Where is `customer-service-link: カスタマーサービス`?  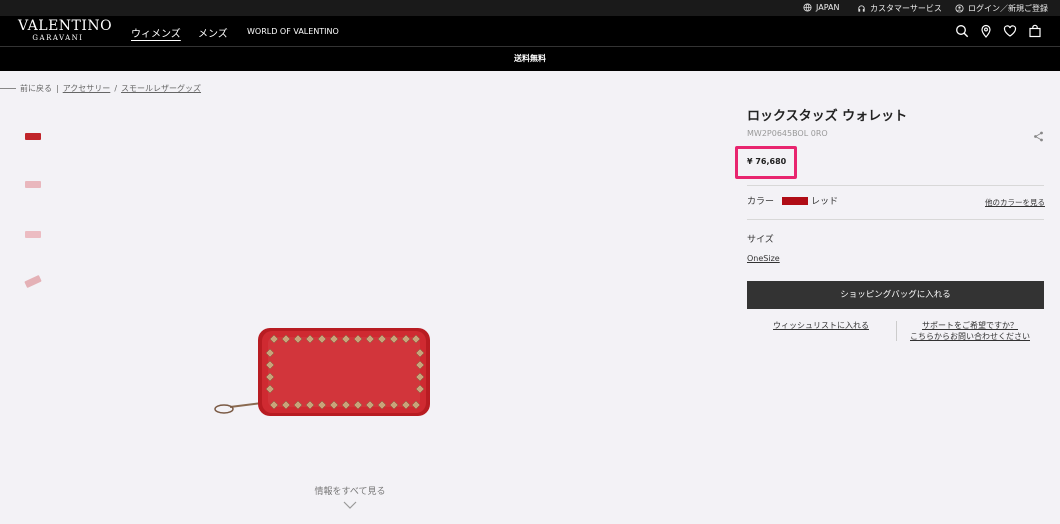
customer-service-link: カスタマーサービス is located at coordinates (899, 8).